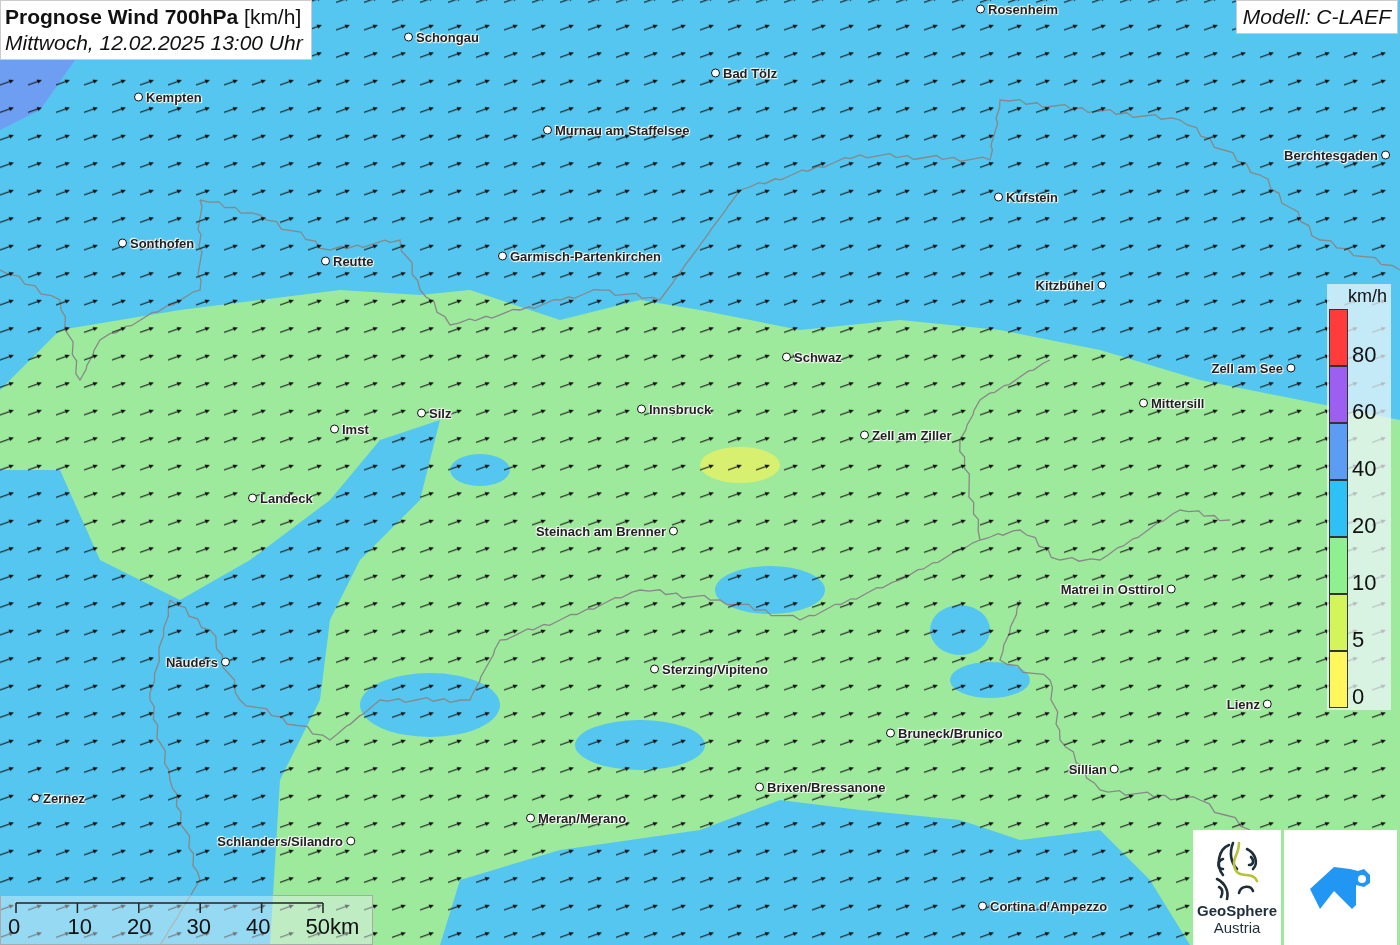  I want to click on city-label: Cortina d'Ampezzo, so click(1049, 906).